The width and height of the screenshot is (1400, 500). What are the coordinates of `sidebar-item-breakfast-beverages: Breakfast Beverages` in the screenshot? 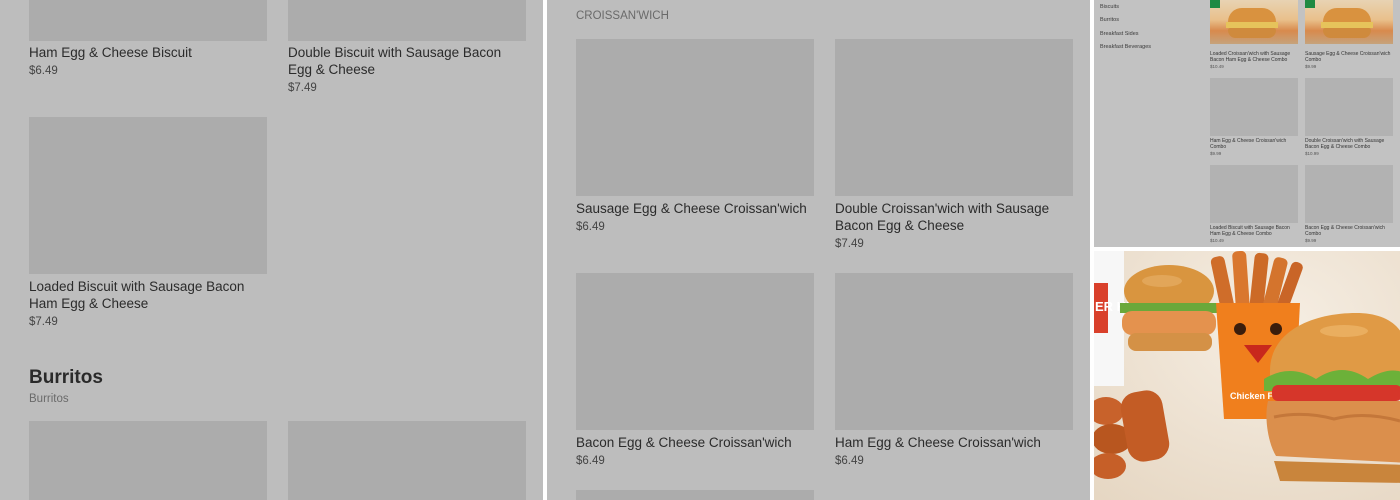 It's located at (1125, 47).